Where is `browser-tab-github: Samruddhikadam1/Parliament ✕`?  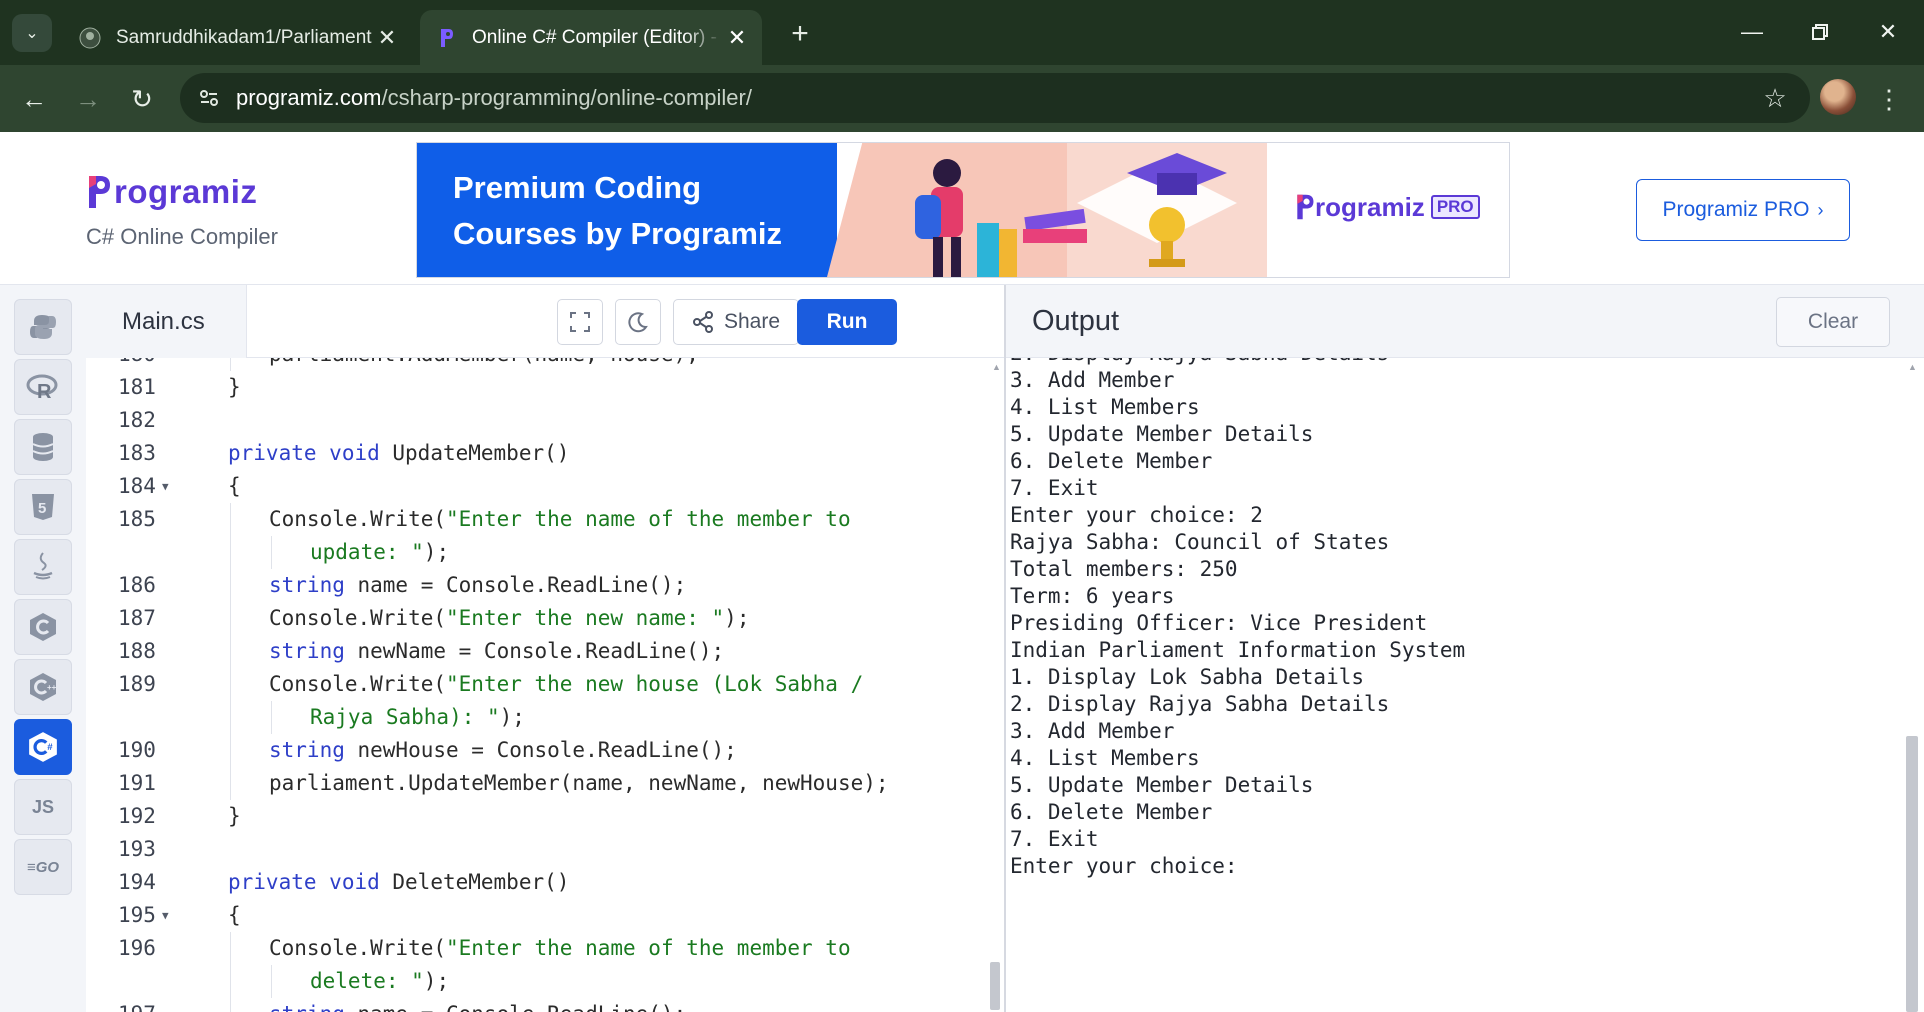
browser-tab-github: Samruddhikadam1/Parliament ✕ is located at coordinates (239, 37).